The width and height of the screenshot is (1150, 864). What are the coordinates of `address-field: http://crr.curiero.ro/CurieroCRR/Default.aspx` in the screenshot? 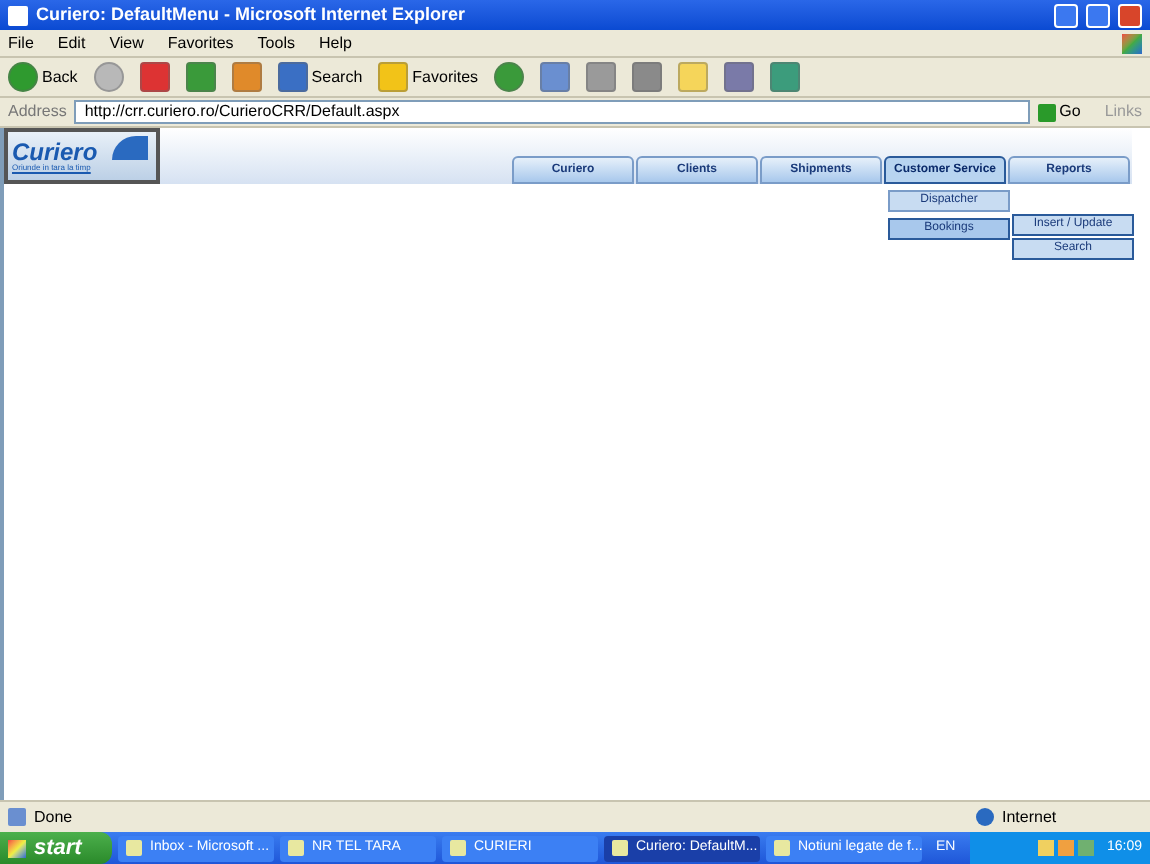 It's located at (552, 112).